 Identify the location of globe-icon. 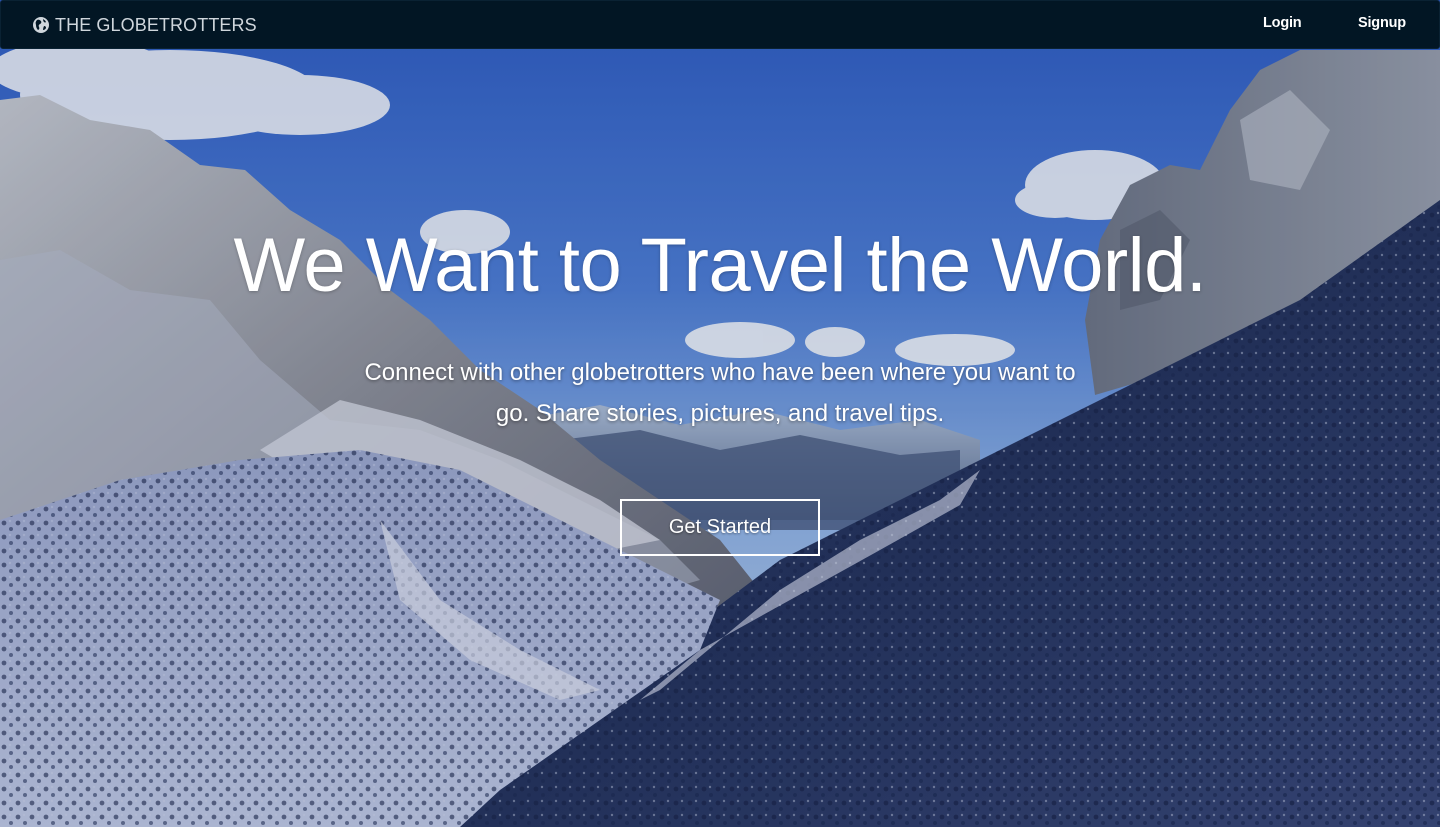
(41, 25).